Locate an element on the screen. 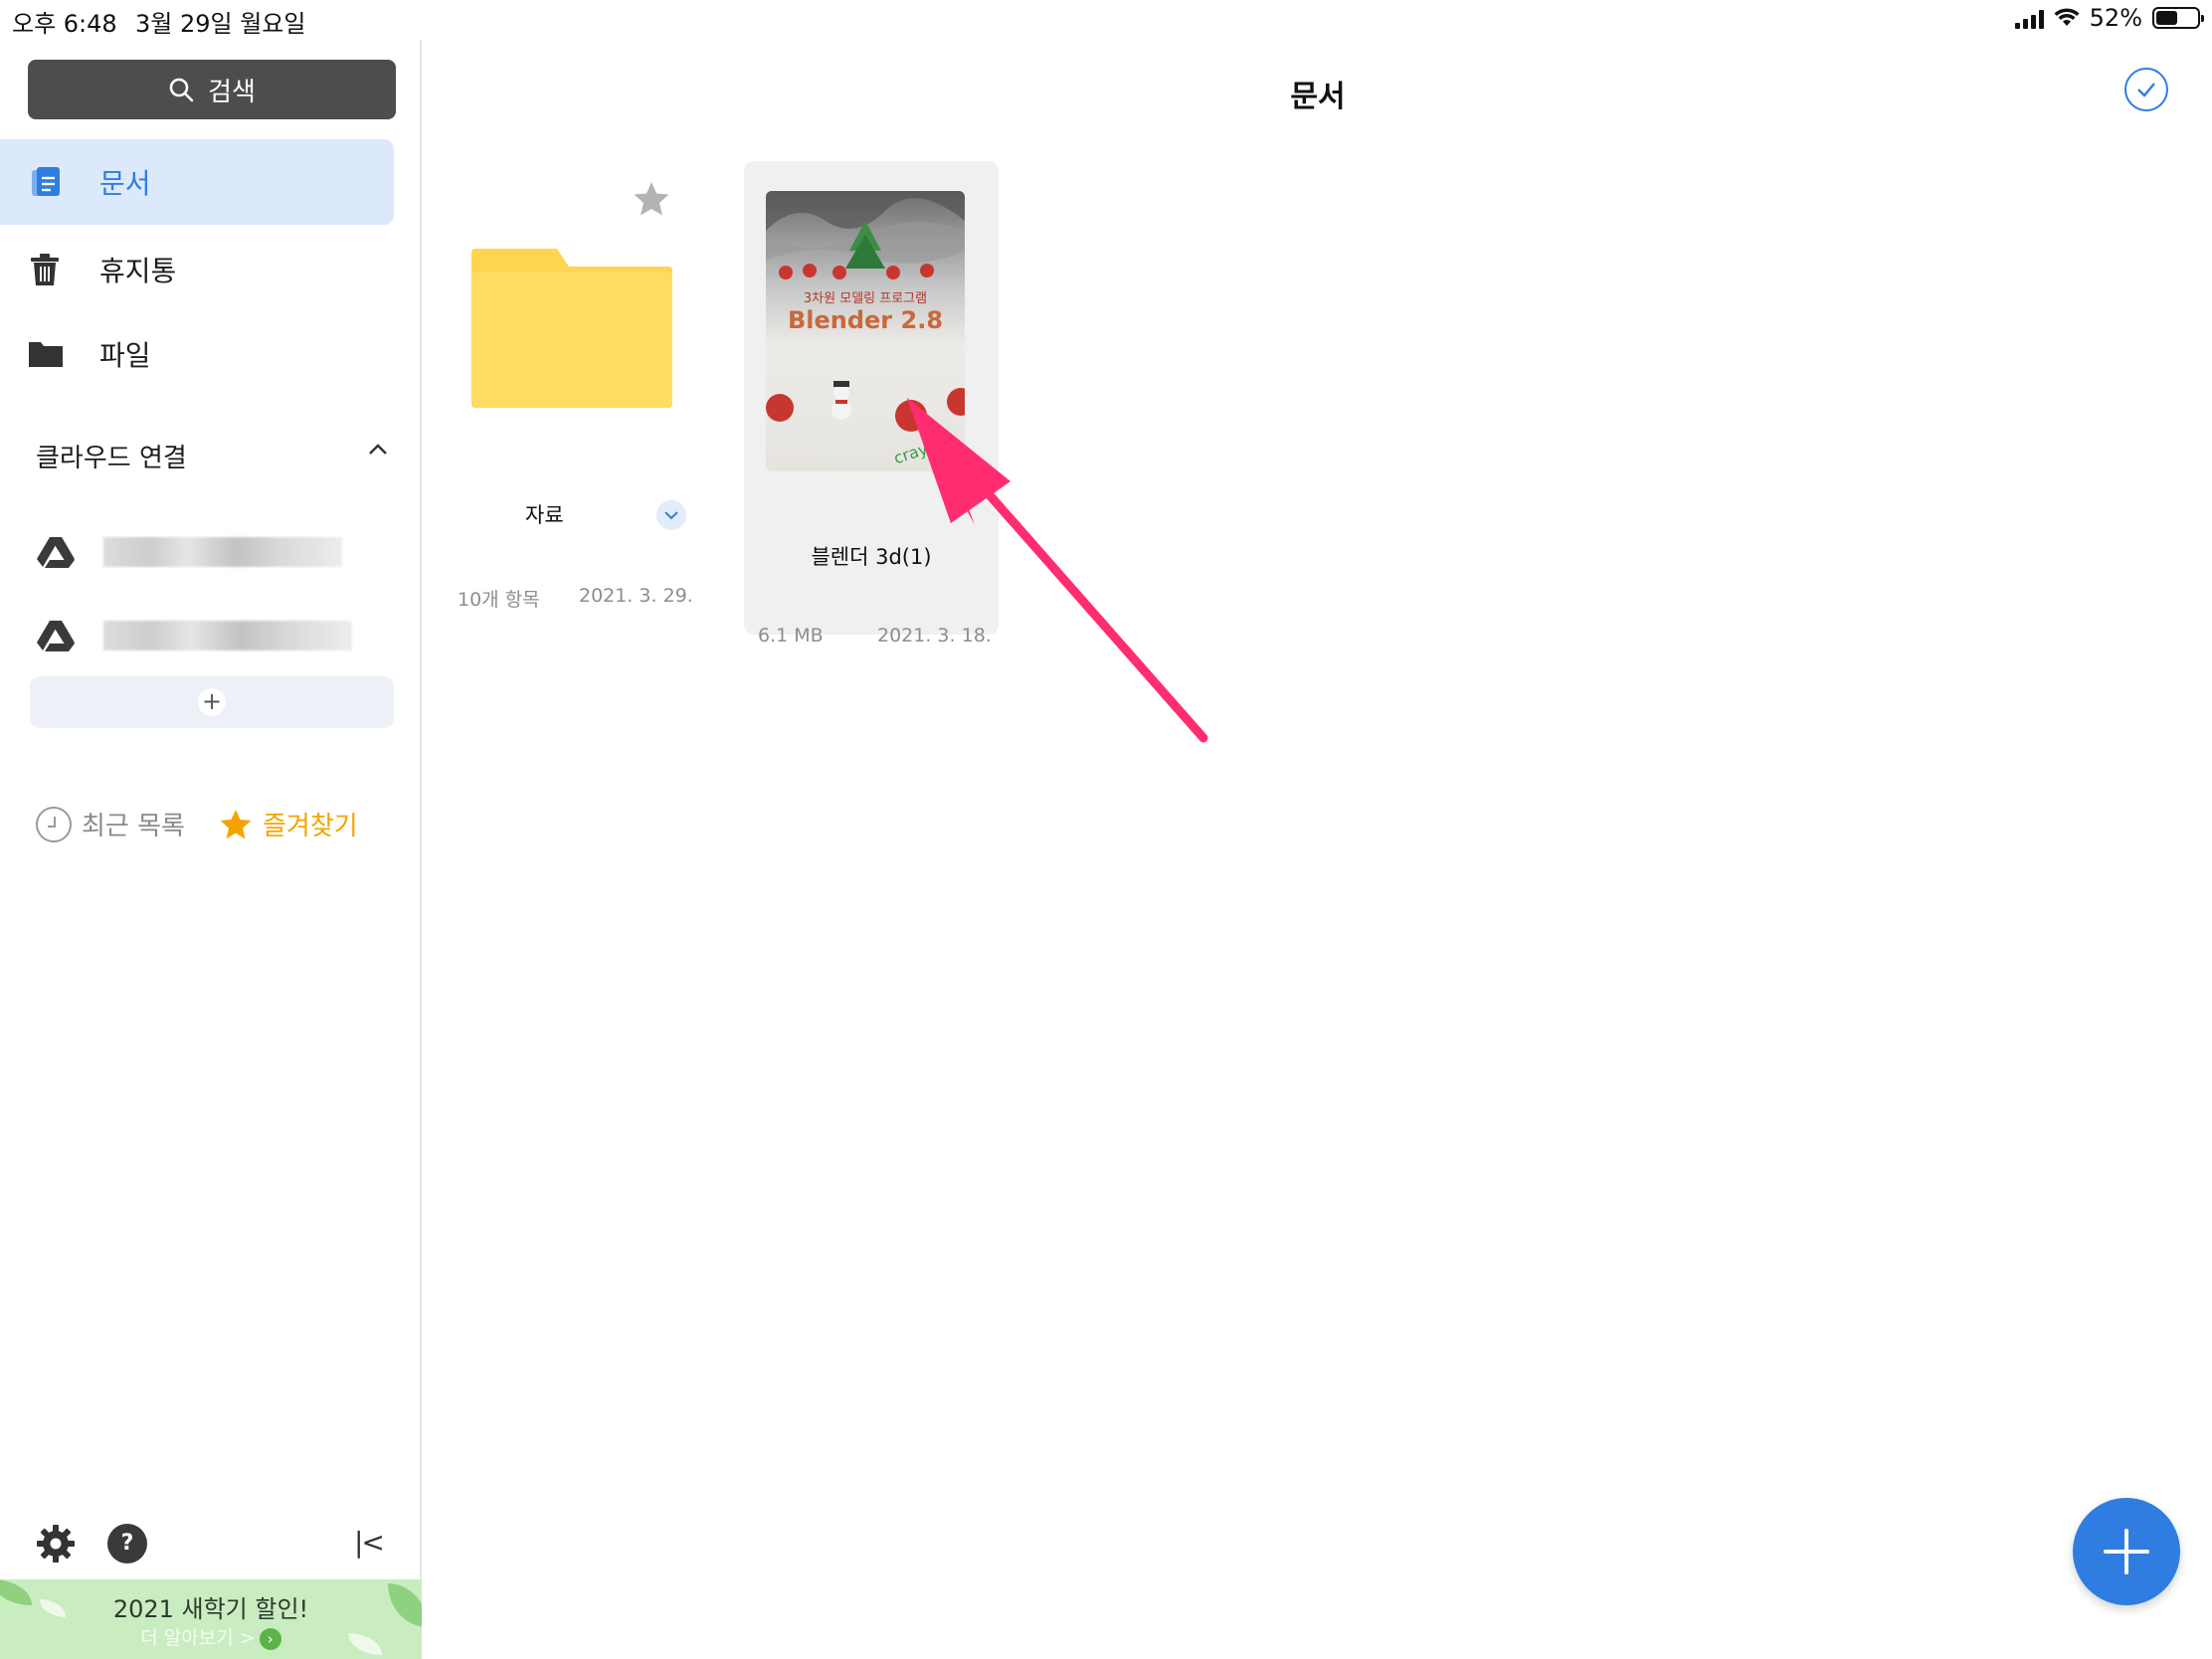  document-thumbnail: 3차원 모델링 프로그램 Blender 2.8 cray fall is located at coordinates (865, 331).